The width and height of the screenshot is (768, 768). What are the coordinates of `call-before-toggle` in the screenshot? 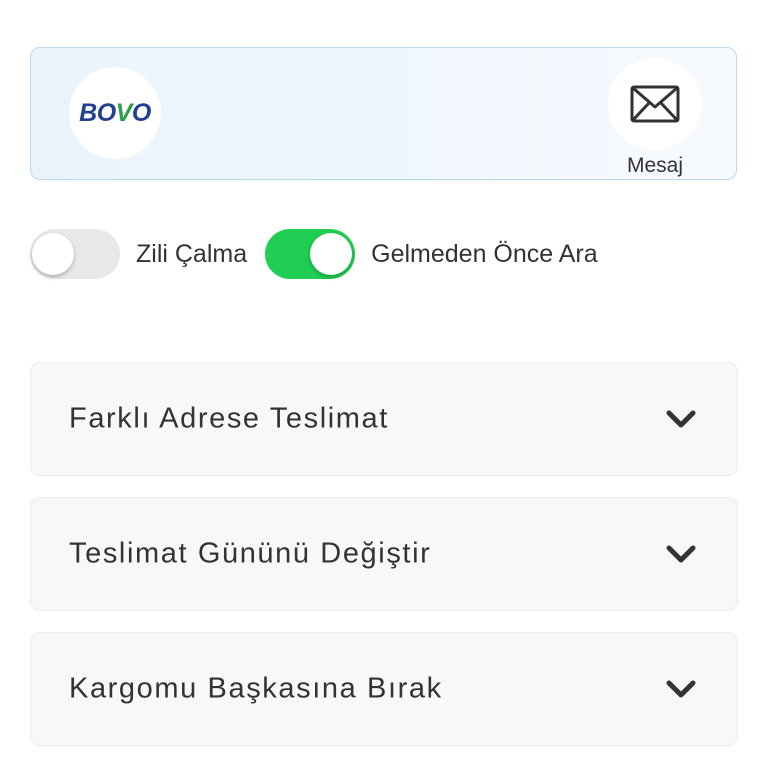 It's located at (310, 254).